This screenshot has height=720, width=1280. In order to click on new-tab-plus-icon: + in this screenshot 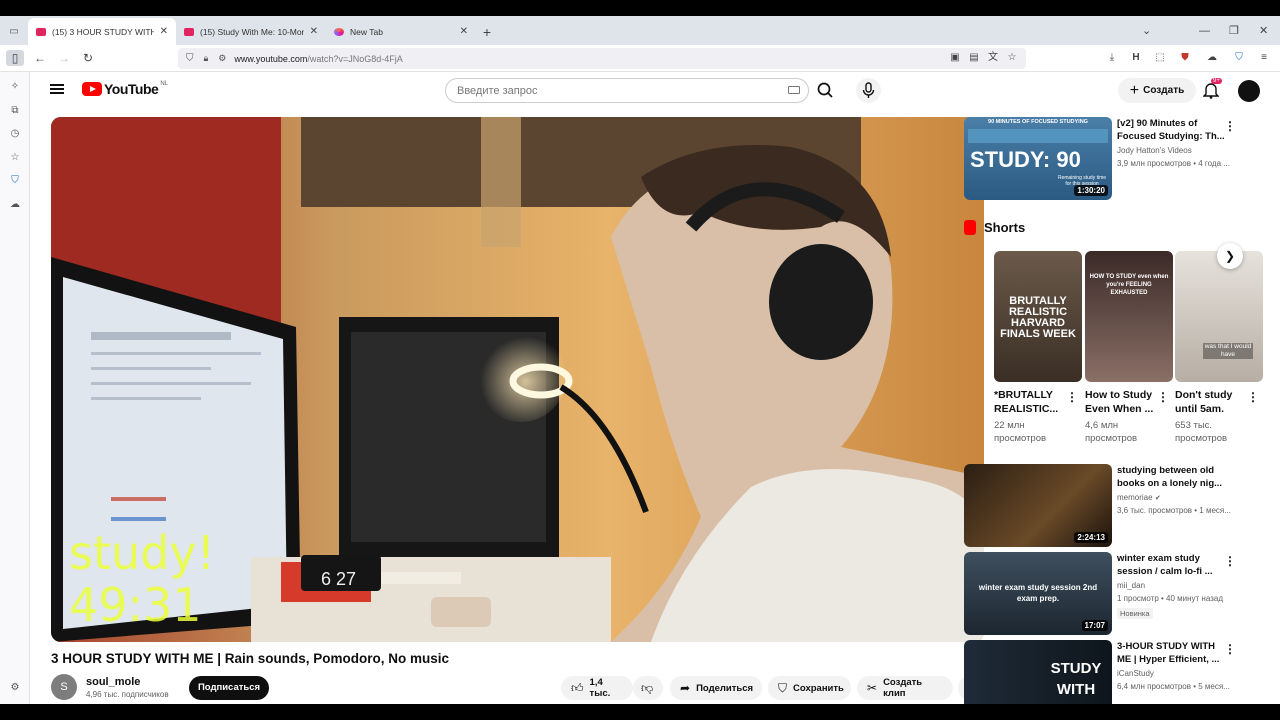, I will do `click(487, 32)`.